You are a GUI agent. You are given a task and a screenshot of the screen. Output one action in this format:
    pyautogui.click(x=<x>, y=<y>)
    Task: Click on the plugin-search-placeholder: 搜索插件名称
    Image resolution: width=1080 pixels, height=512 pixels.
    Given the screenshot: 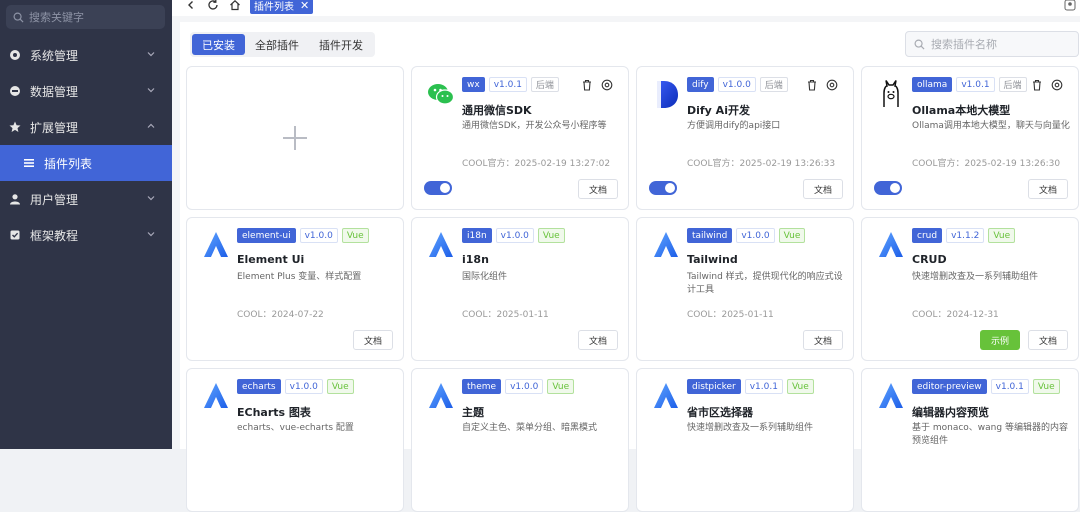 What is the action you would take?
    pyautogui.click(x=964, y=44)
    